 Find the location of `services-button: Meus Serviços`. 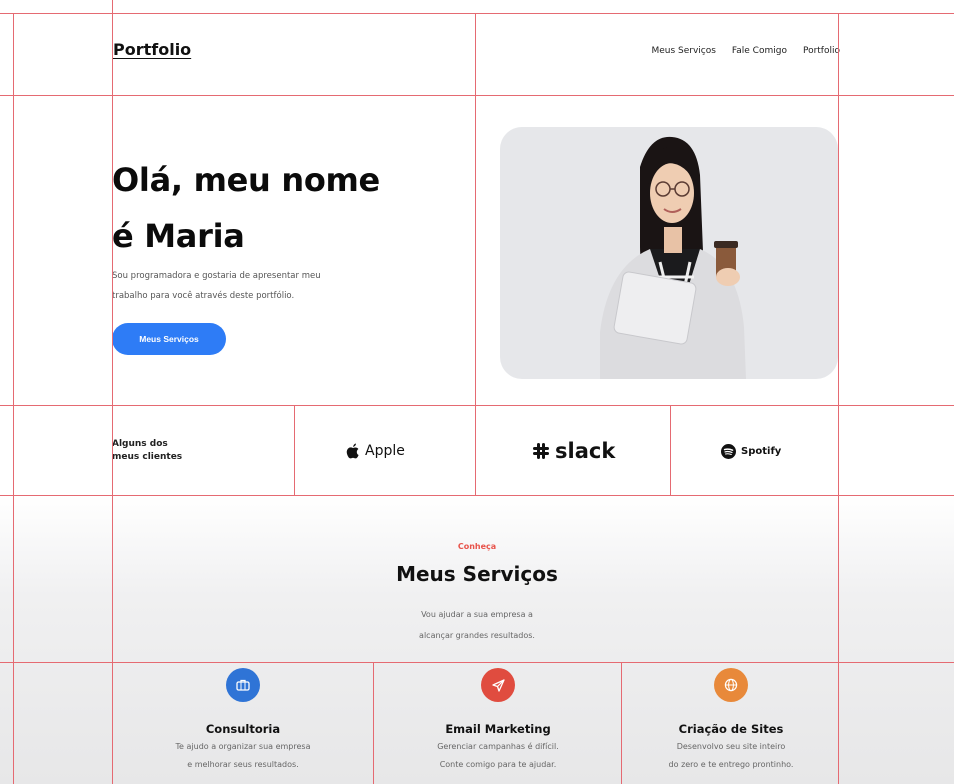

services-button: Meus Serviços is located at coordinates (169, 339).